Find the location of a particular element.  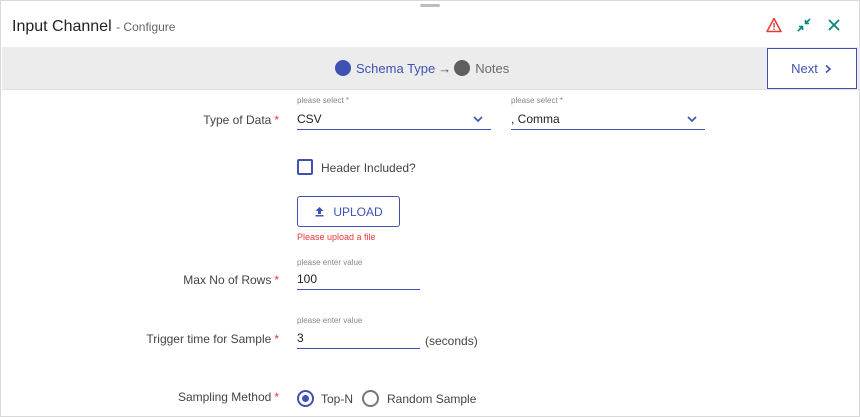

max-rows-label-text: Max No of Rows is located at coordinates (227, 280).